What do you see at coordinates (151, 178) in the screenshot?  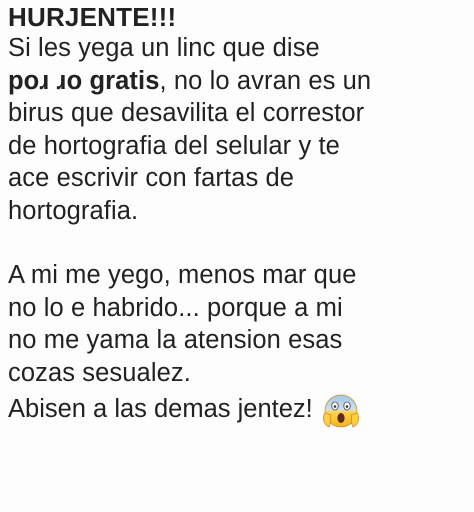 I see `p1-line-5: ace escrivir con fartas de` at bounding box center [151, 178].